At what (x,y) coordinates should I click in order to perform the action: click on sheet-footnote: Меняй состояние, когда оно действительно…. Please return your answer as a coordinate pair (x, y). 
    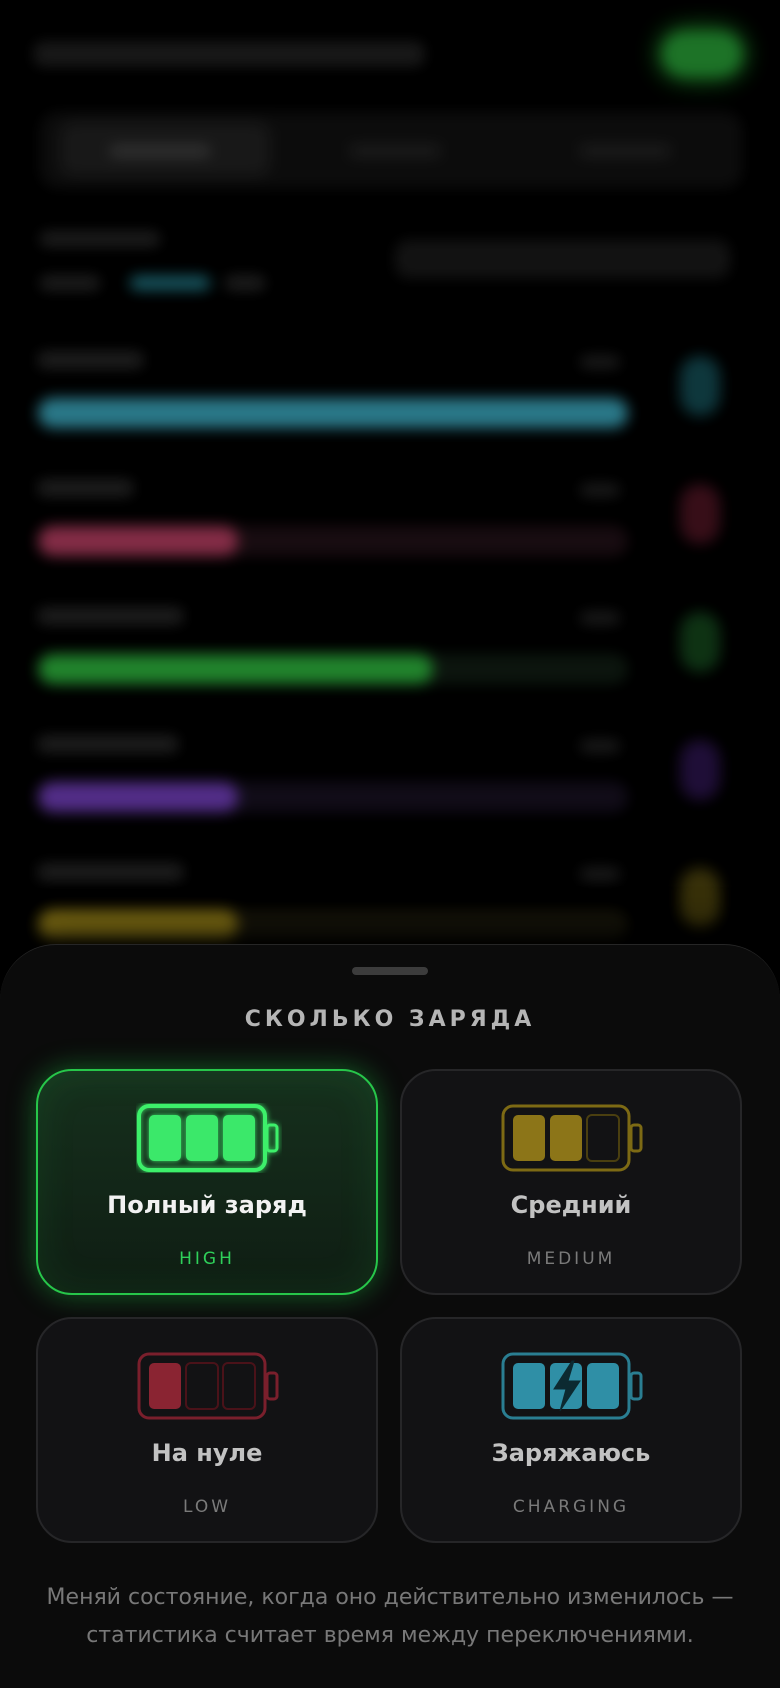
    Looking at the image, I should click on (390, 1616).